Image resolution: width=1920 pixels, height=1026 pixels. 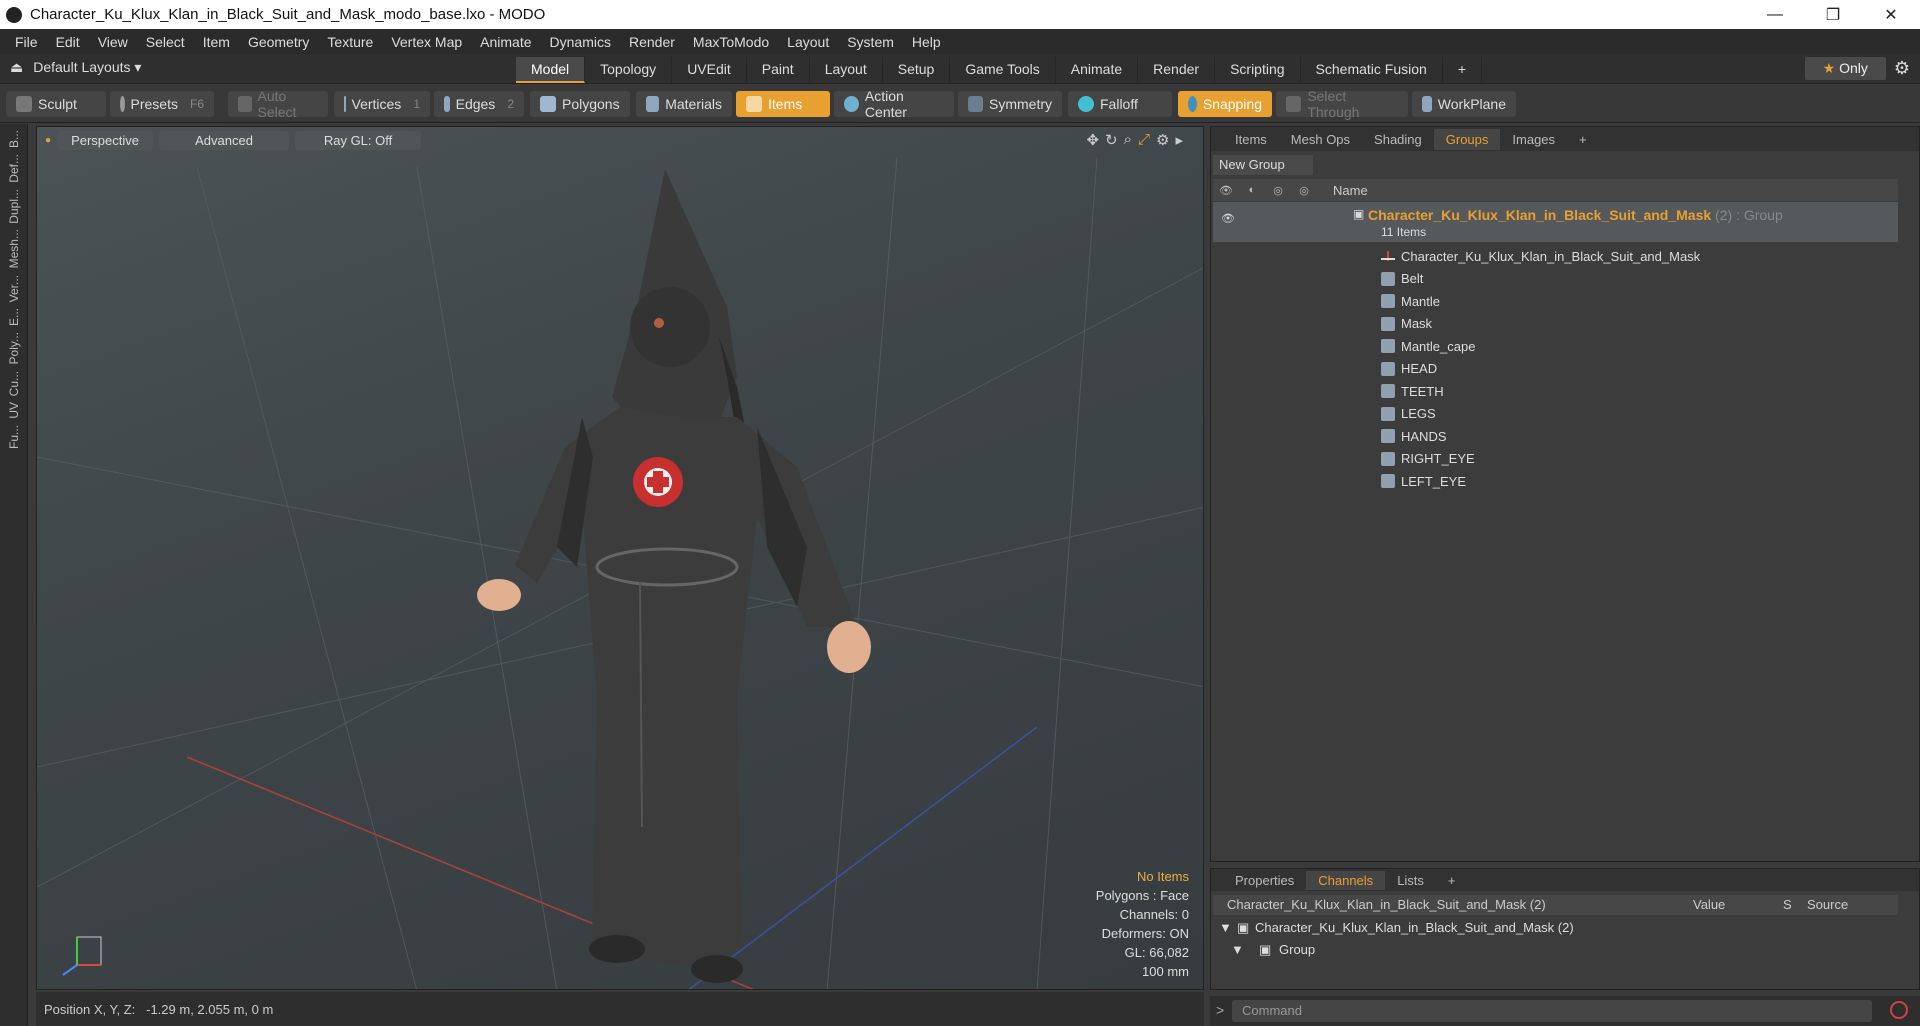 What do you see at coordinates (917, 70) in the screenshot?
I see `tab-setup: Setup` at bounding box center [917, 70].